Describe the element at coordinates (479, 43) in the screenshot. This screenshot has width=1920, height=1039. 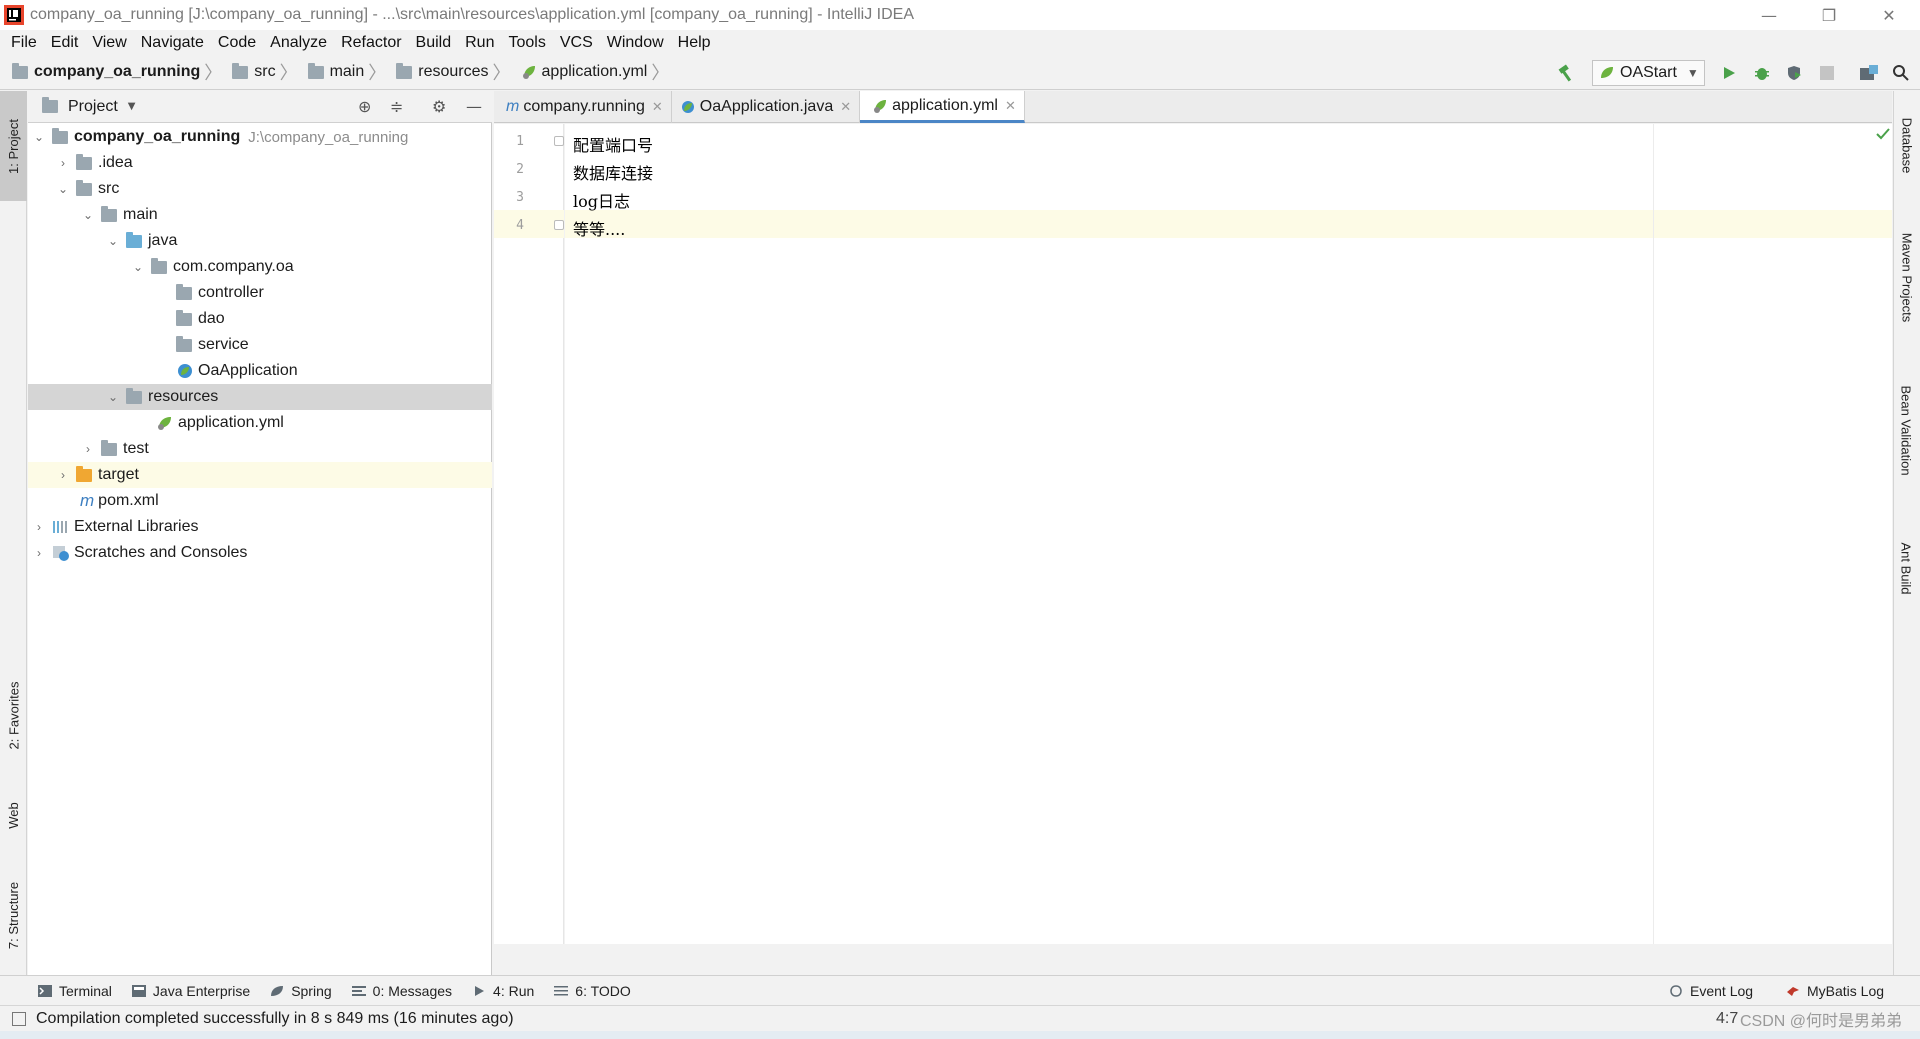
I see `menu-run: Run` at that location.